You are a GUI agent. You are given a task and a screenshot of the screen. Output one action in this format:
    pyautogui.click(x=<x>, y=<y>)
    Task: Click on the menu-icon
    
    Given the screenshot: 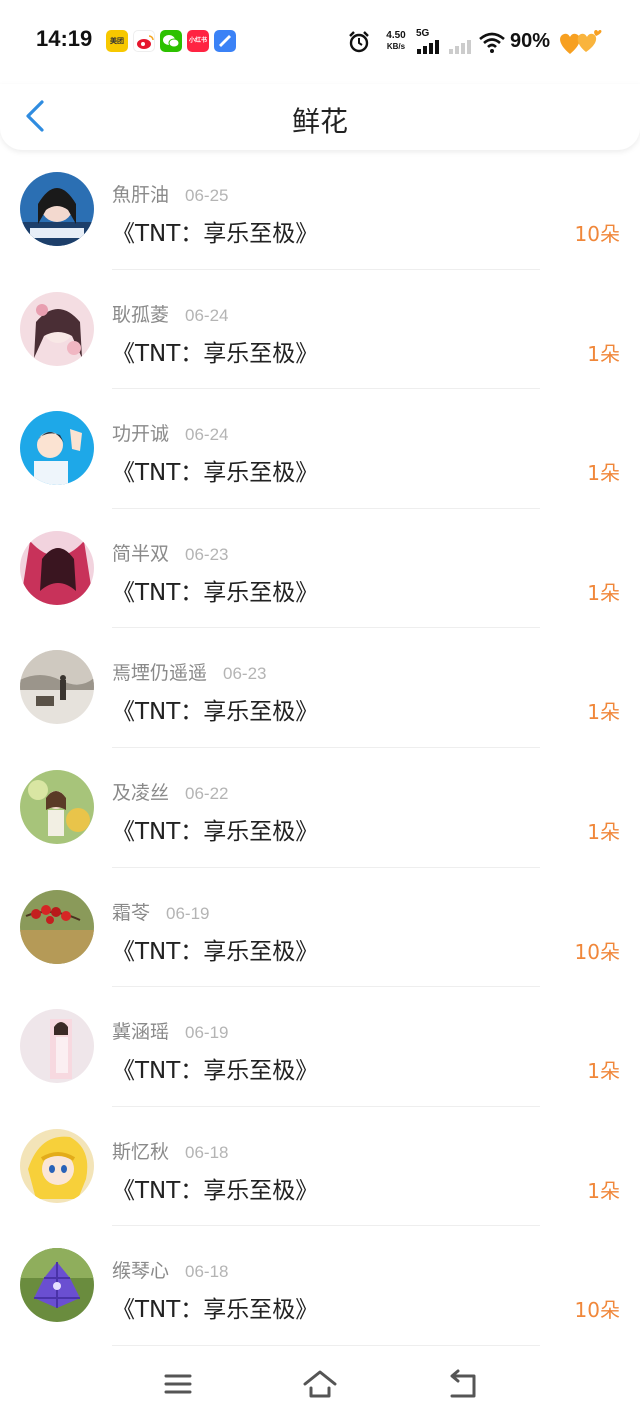 What is the action you would take?
    pyautogui.click(x=178, y=1384)
    